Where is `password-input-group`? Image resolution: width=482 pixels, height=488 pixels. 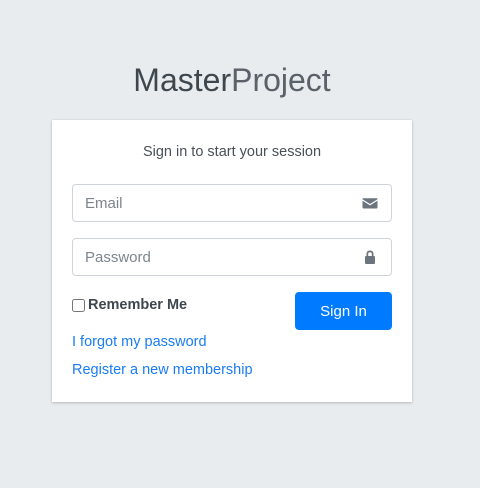
password-input-group is located at coordinates (232, 257).